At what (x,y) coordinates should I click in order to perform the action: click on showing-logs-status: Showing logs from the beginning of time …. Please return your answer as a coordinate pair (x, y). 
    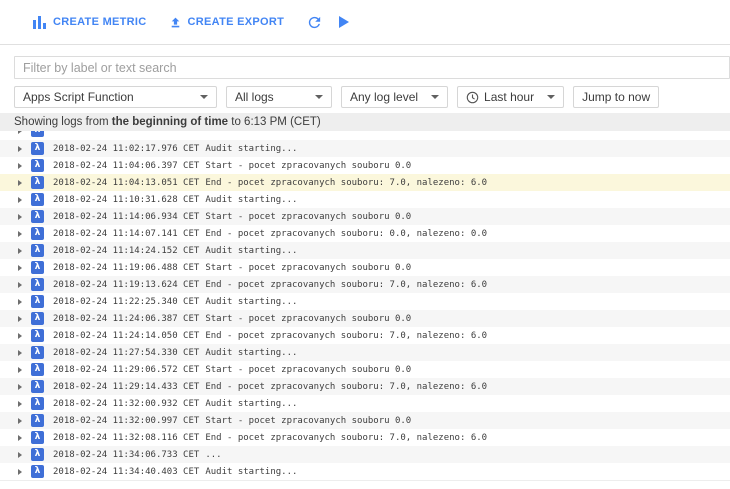
    Looking at the image, I should click on (365, 122).